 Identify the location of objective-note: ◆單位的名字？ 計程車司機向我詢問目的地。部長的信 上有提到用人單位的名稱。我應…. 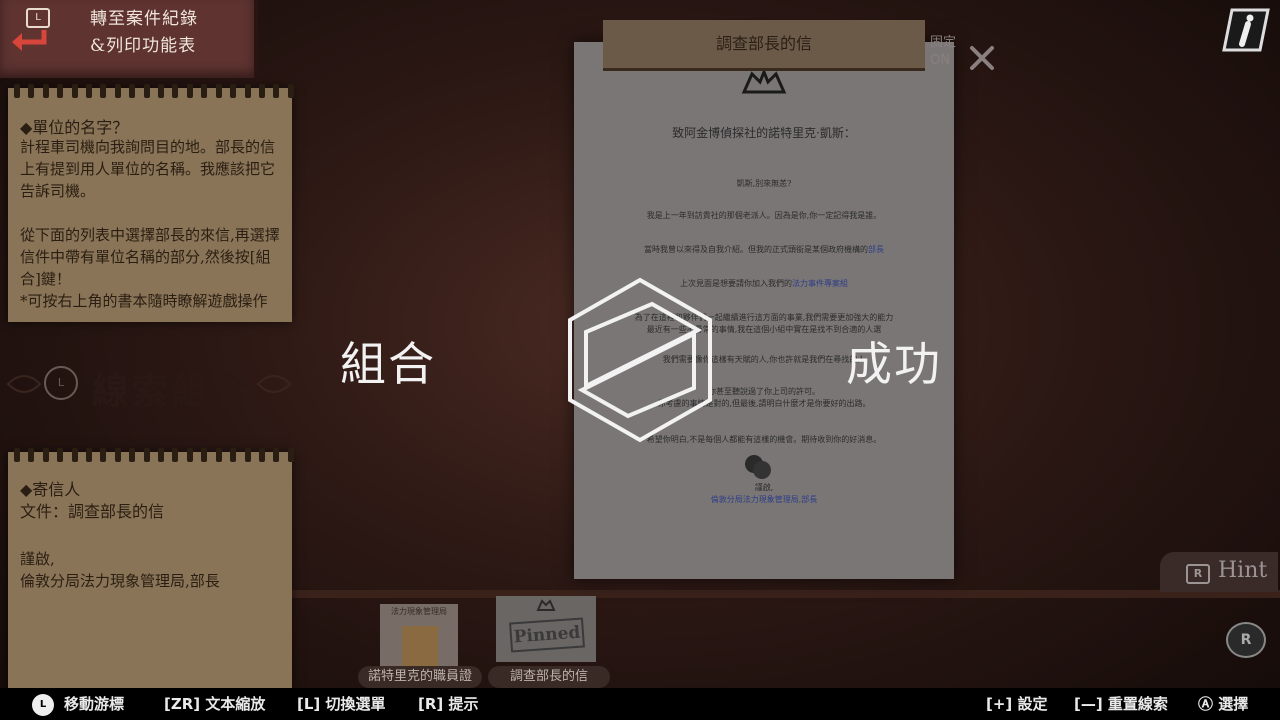
(151, 203).